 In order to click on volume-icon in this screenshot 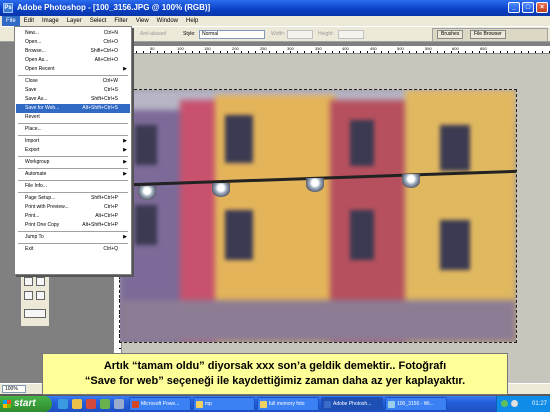, I will do `click(514, 403)`.